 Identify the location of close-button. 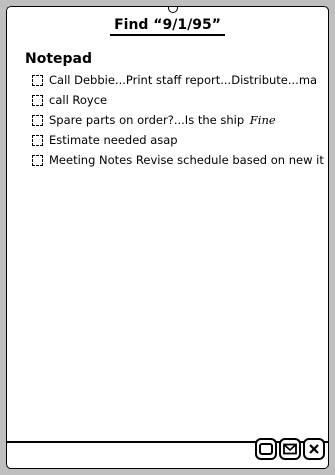
(314, 449).